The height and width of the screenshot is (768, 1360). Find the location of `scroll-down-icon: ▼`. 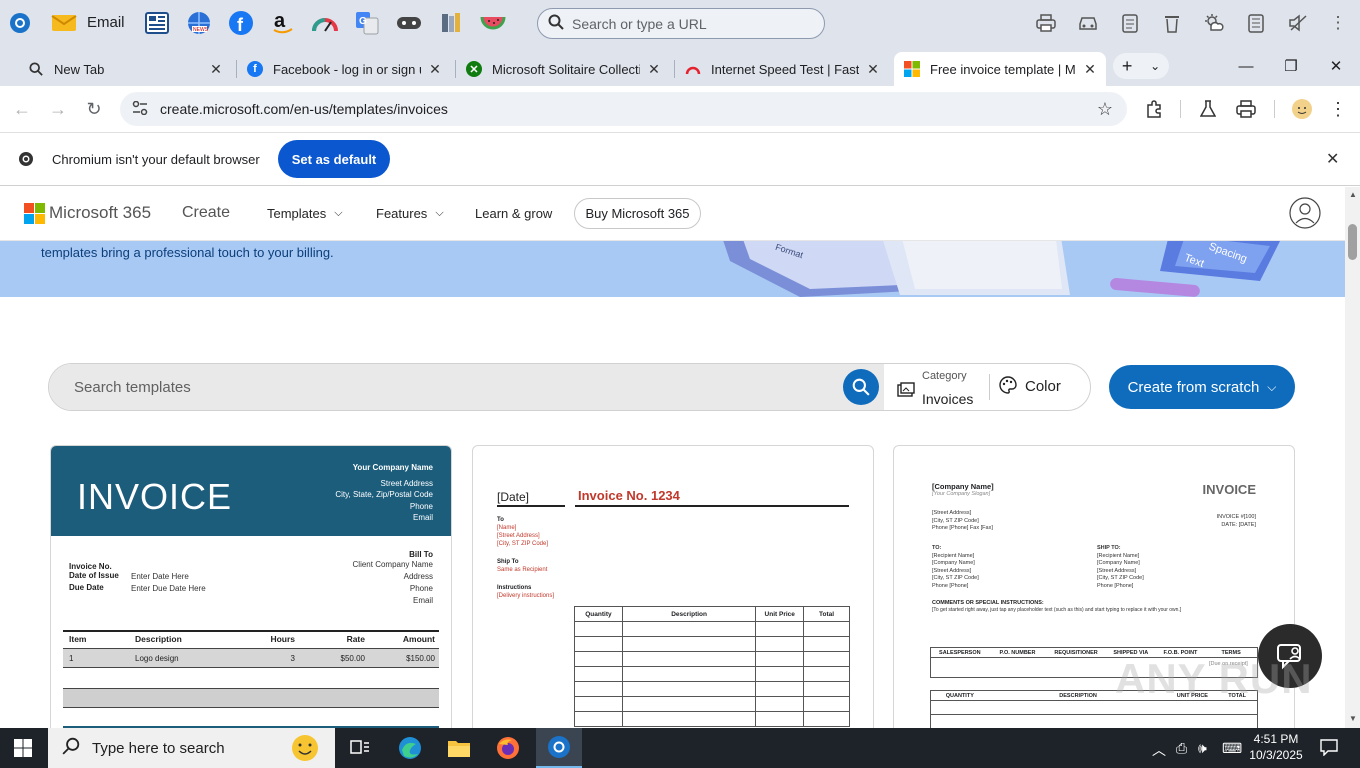

scroll-down-icon: ▼ is located at coordinates (1353, 718).